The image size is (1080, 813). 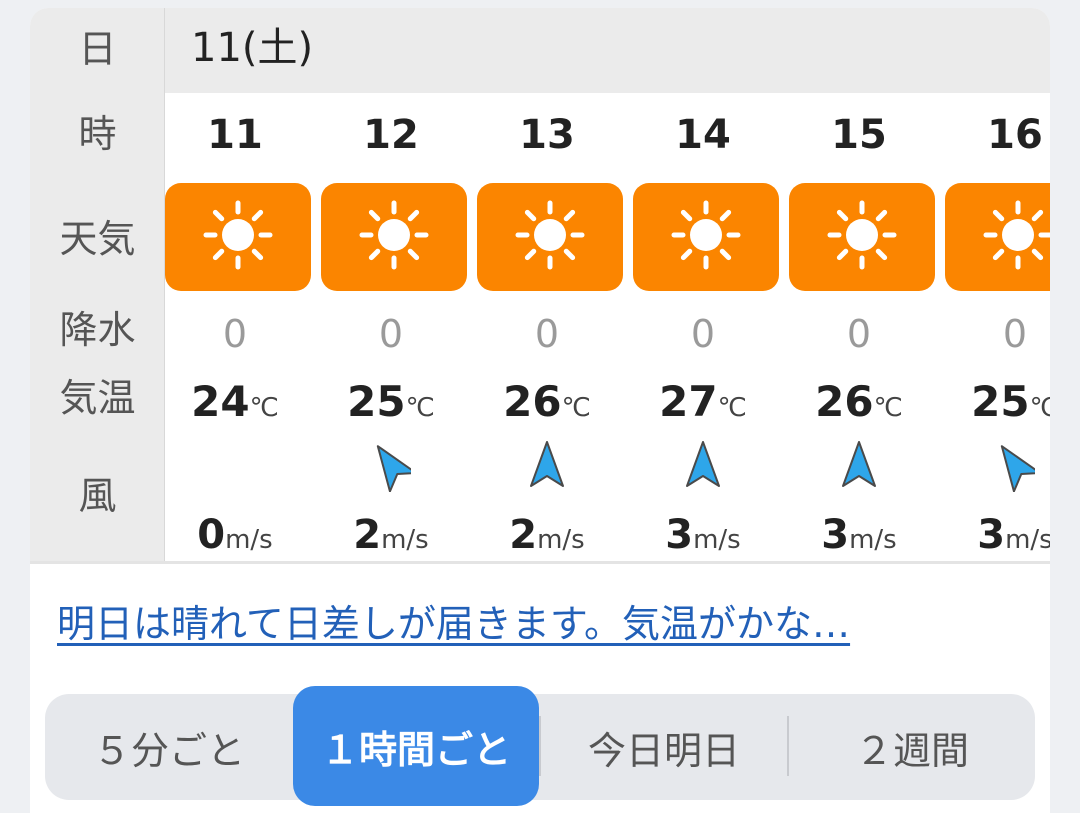 I want to click on section-divider, so click(x=540, y=562).